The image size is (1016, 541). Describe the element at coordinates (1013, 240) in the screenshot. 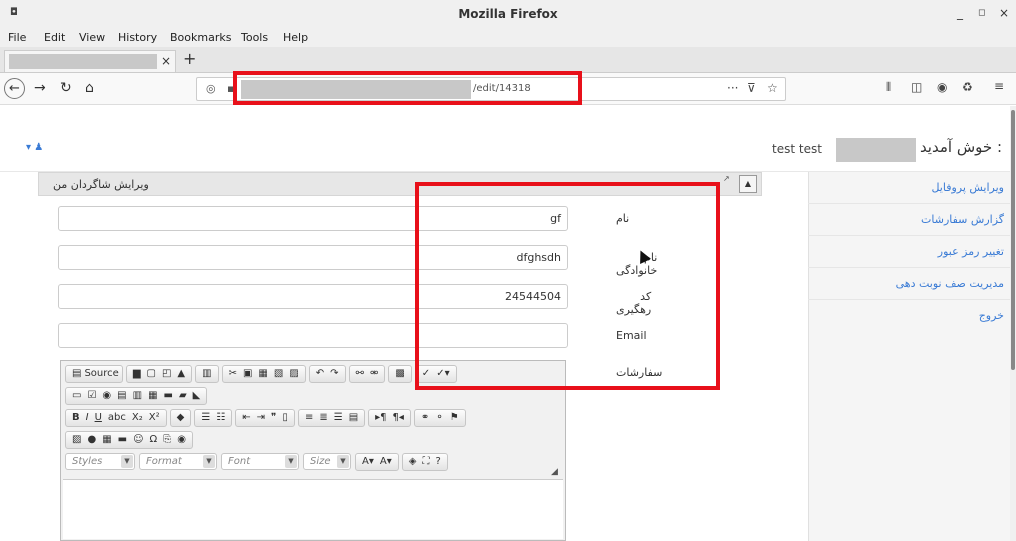

I see `scrollbar-thumb` at that location.